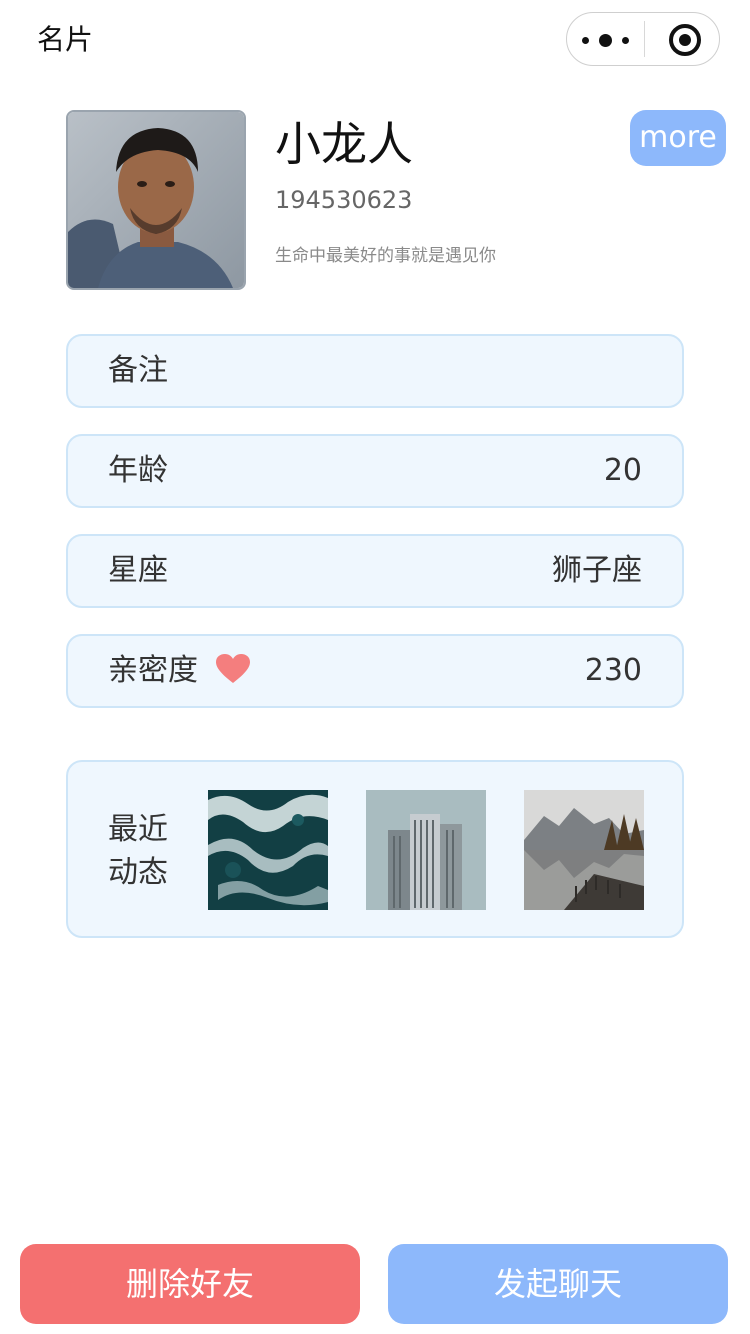 This screenshot has height=1334, width=750. I want to click on moment-thumbnail-lake, so click(584, 850).